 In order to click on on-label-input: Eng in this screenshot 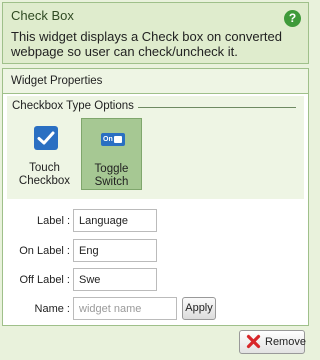, I will do `click(115, 250)`.